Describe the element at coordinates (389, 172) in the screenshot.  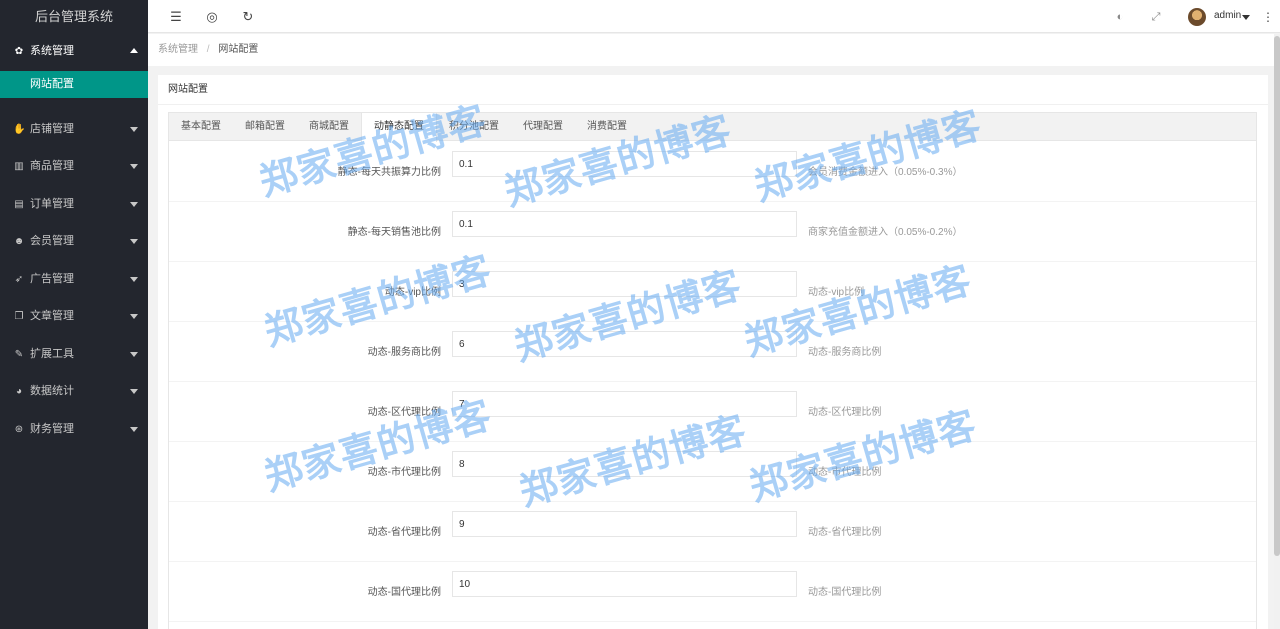
I see `field-label: 静态-每天共振算力比例` at that location.